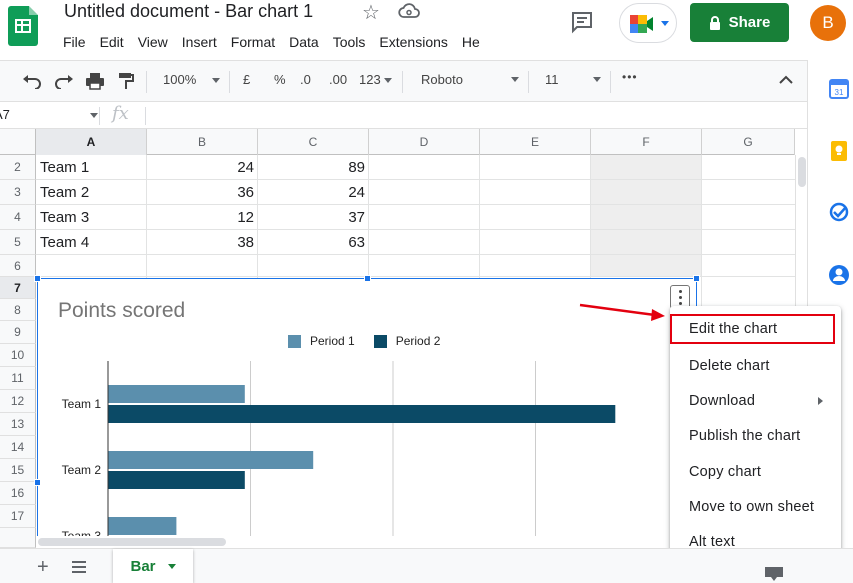 The height and width of the screenshot is (583, 853). What do you see at coordinates (143, 566) in the screenshot?
I see `sheet-tab-label: Bar` at bounding box center [143, 566].